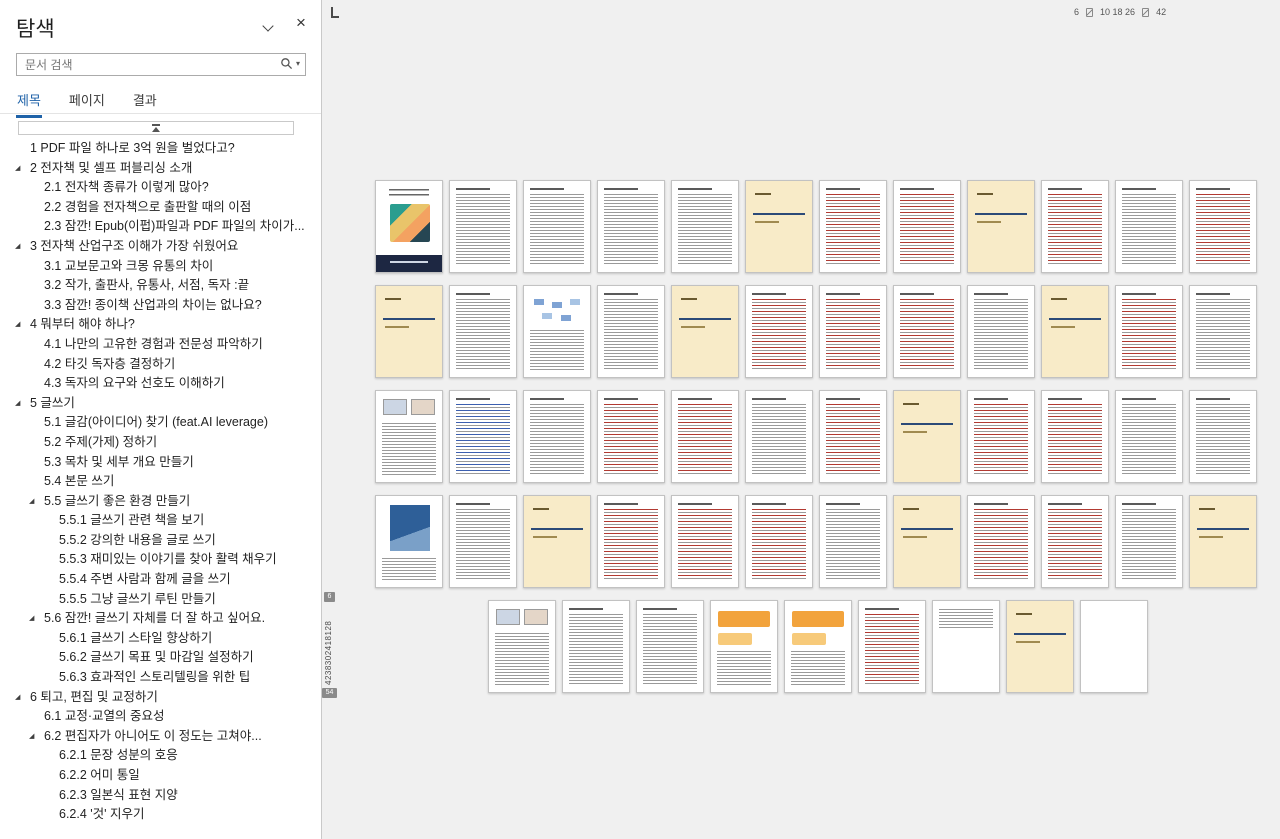 The image size is (1280, 839). What do you see at coordinates (160, 639) in the screenshot?
I see `outline-item: 5.6.1 글쓰기 스타일 향상하기` at bounding box center [160, 639].